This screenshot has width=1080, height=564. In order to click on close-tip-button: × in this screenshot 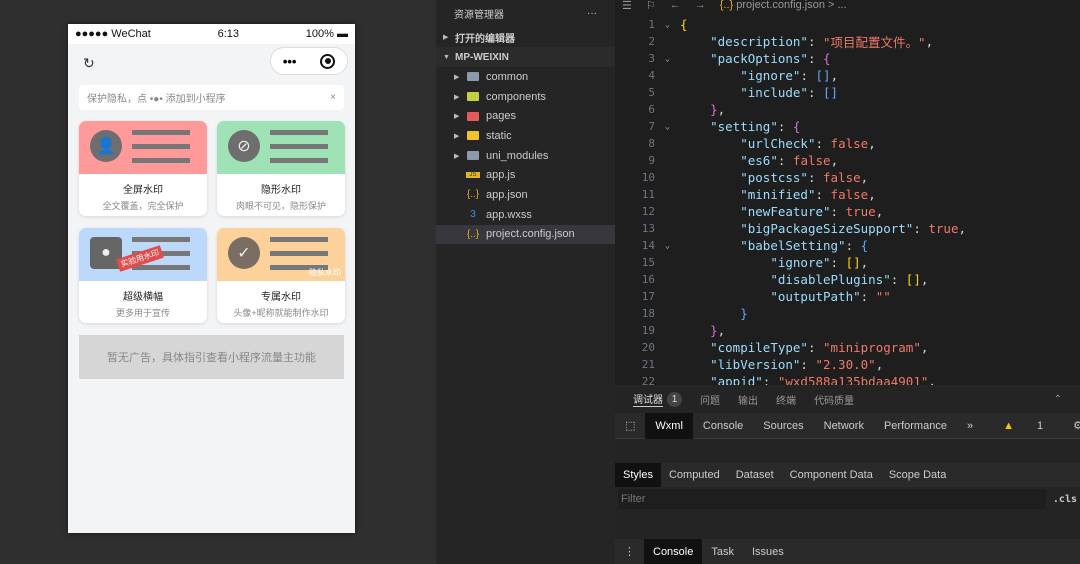, I will do `click(333, 97)`.